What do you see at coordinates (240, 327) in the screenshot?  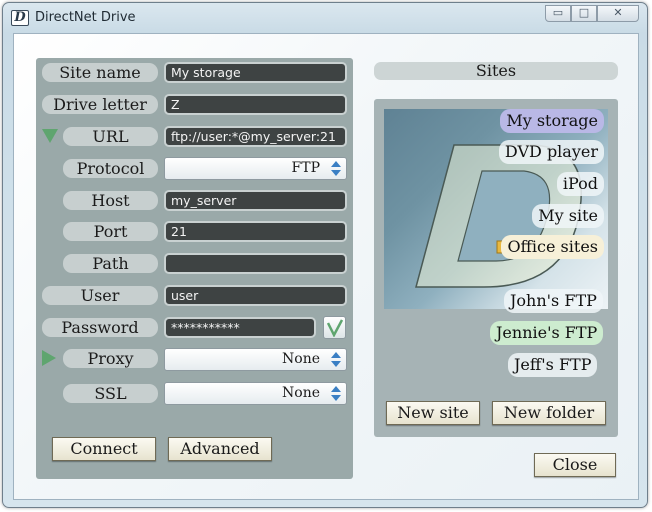 I see `password-input: ***********` at bounding box center [240, 327].